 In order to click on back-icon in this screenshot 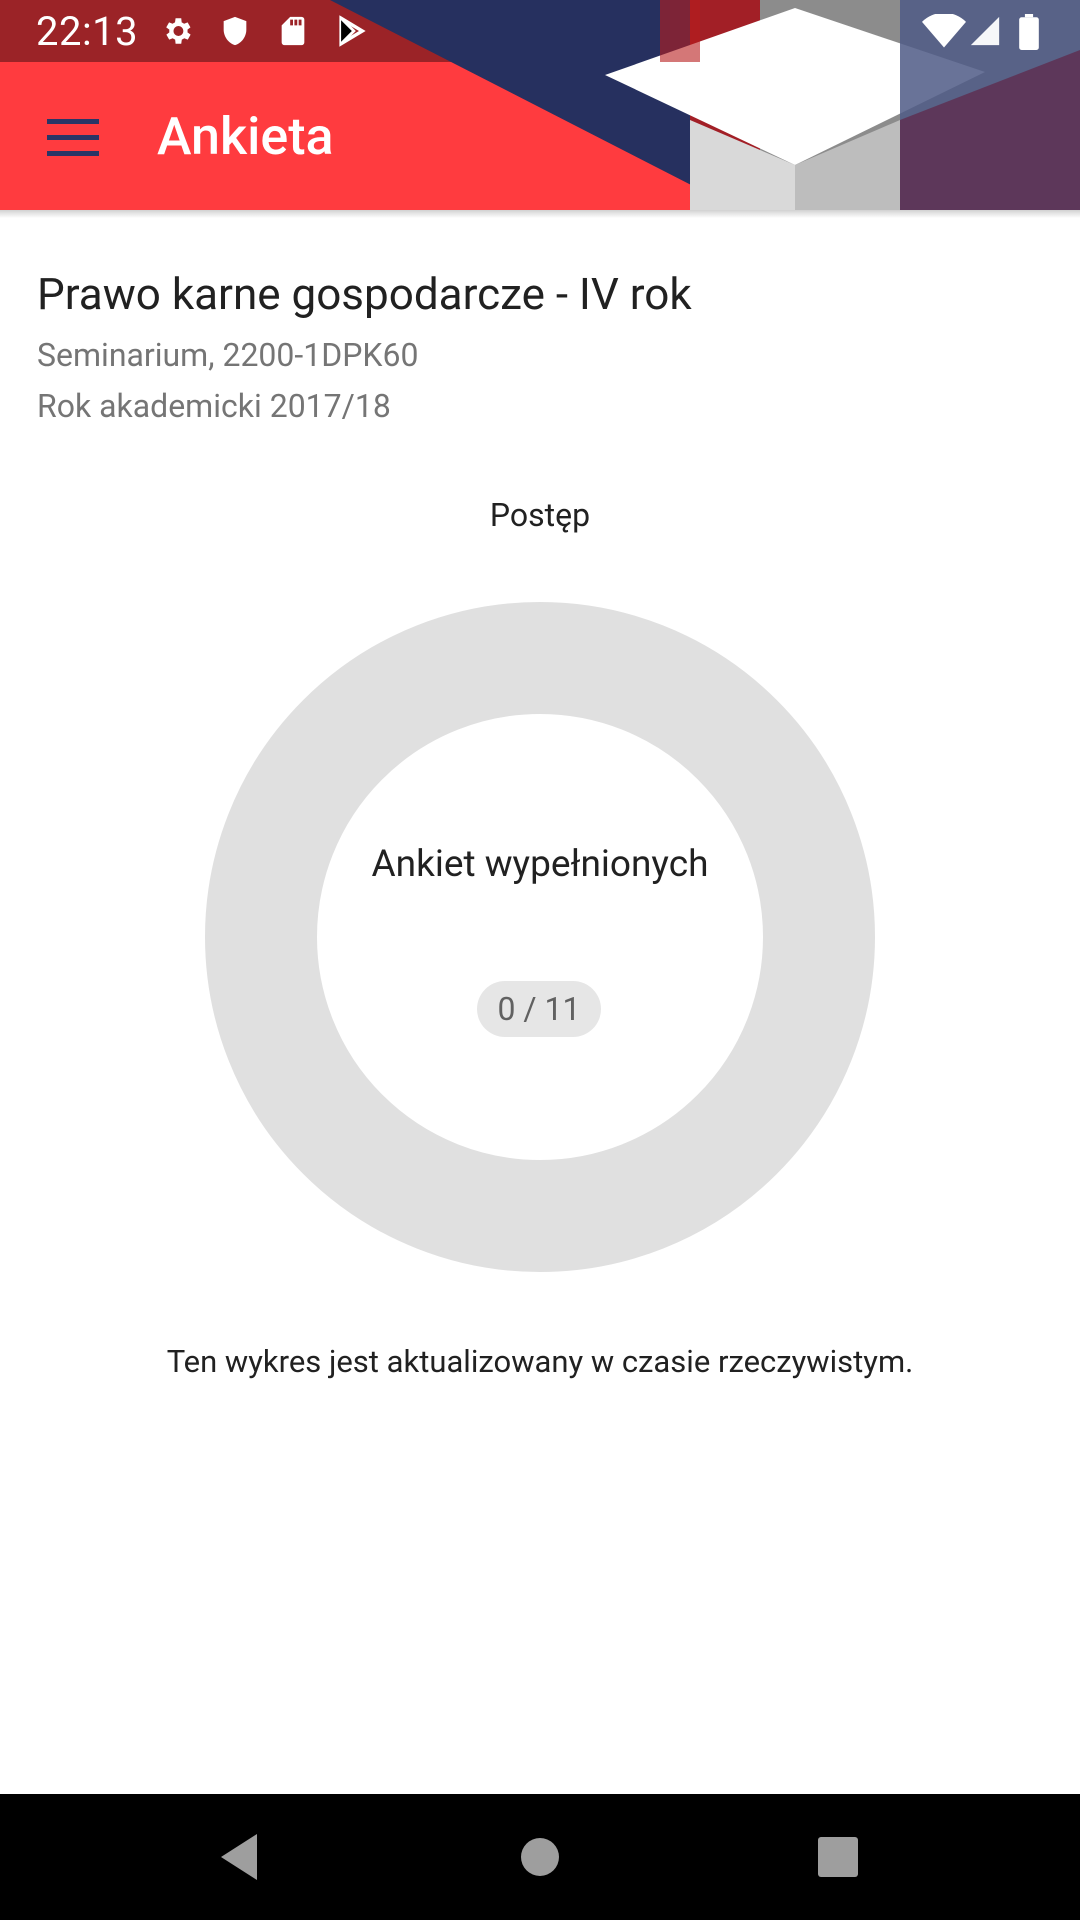, I will do `click(239, 1859)`.